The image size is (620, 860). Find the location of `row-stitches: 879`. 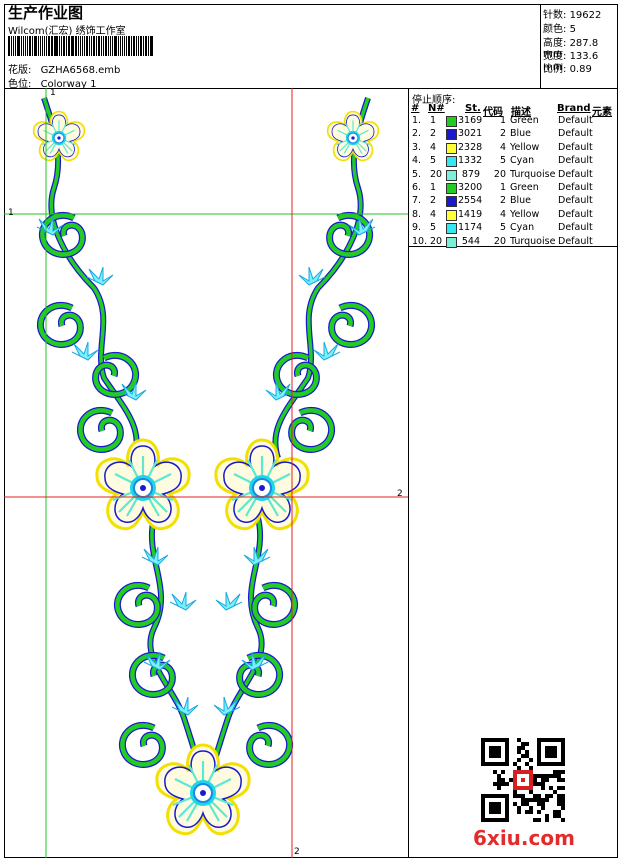

row-stitches: 879 is located at coordinates (470, 174).